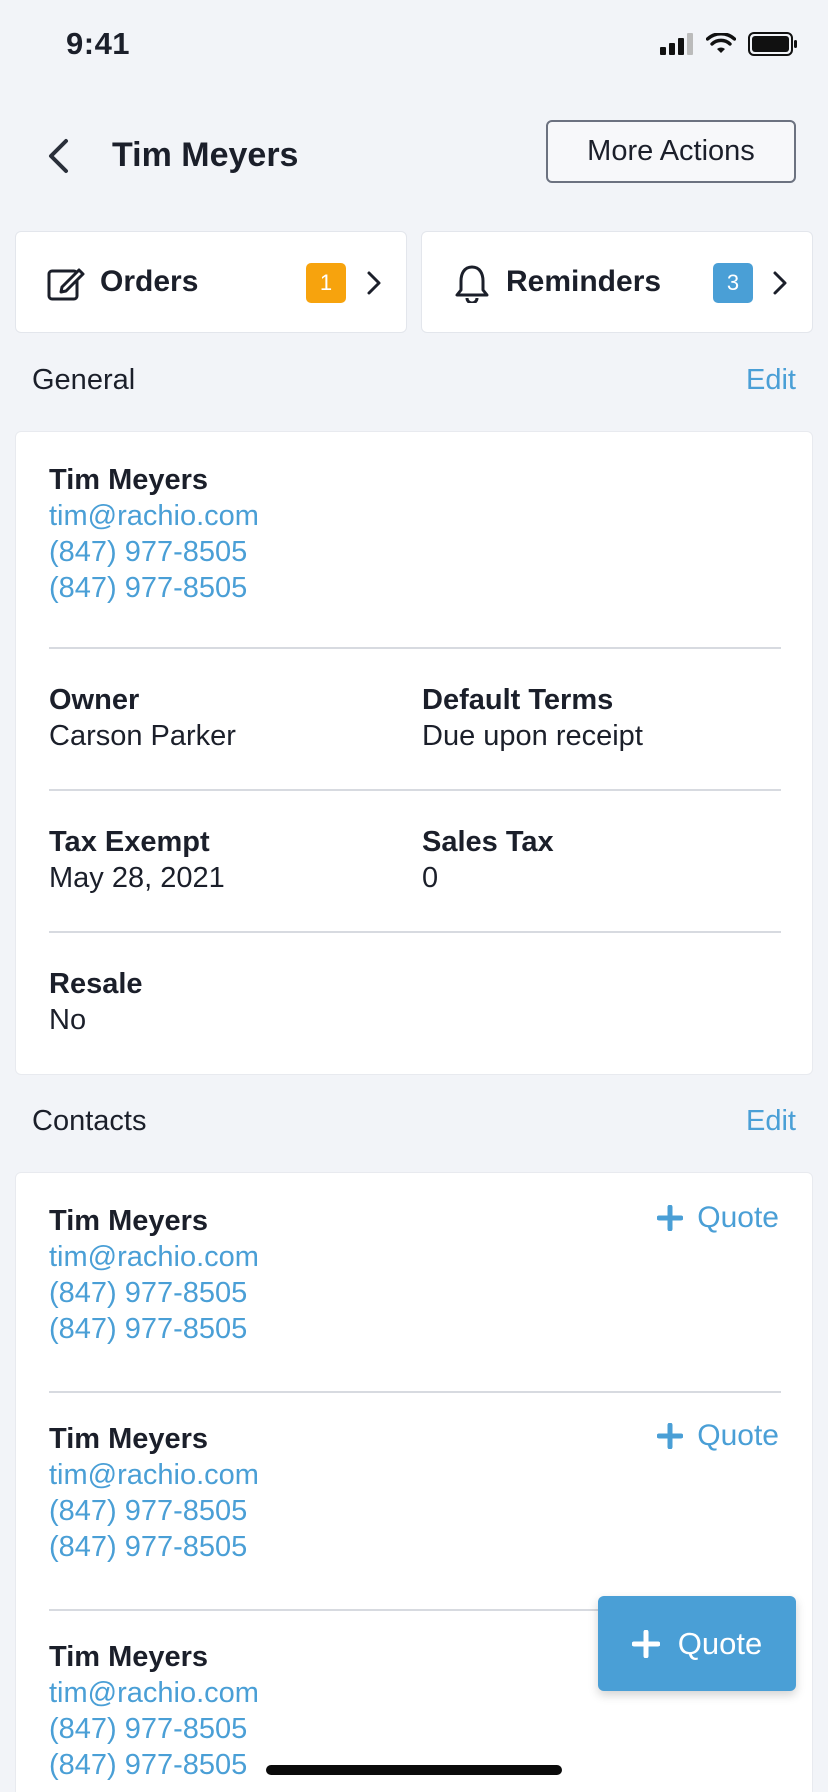 This screenshot has width=828, height=1792. I want to click on status-time: 9:41, so click(98, 43).